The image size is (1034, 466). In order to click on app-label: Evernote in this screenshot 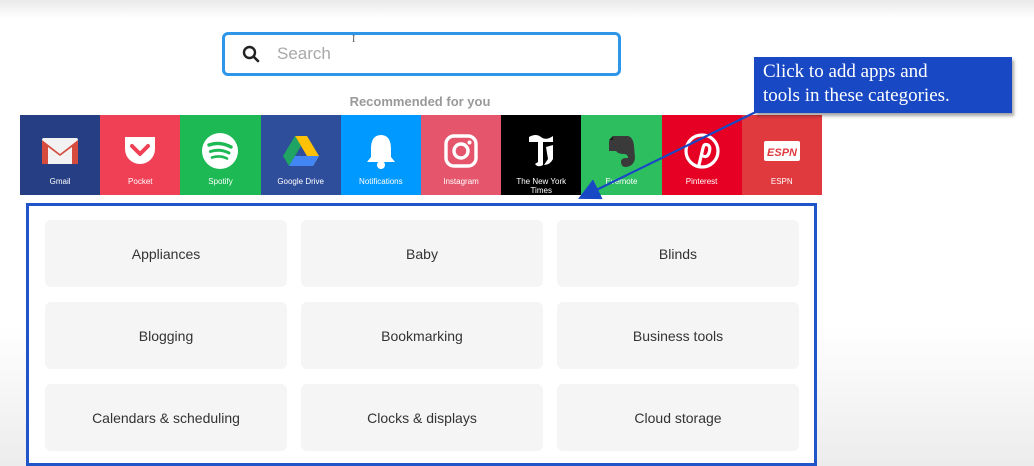, I will do `click(621, 181)`.